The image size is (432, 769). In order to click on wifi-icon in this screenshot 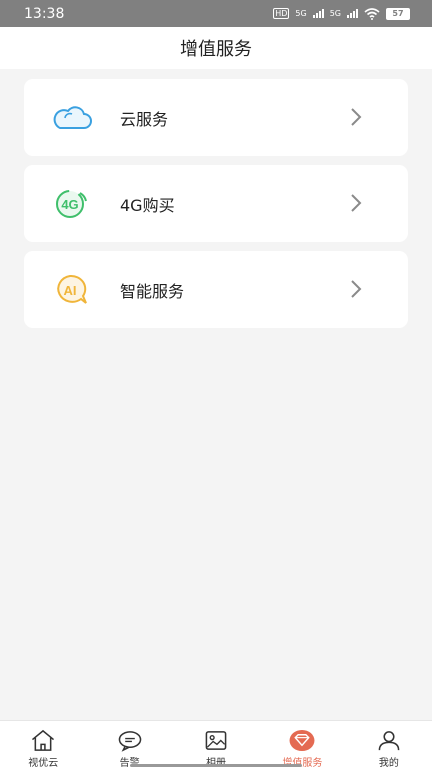, I will do `click(372, 13)`.